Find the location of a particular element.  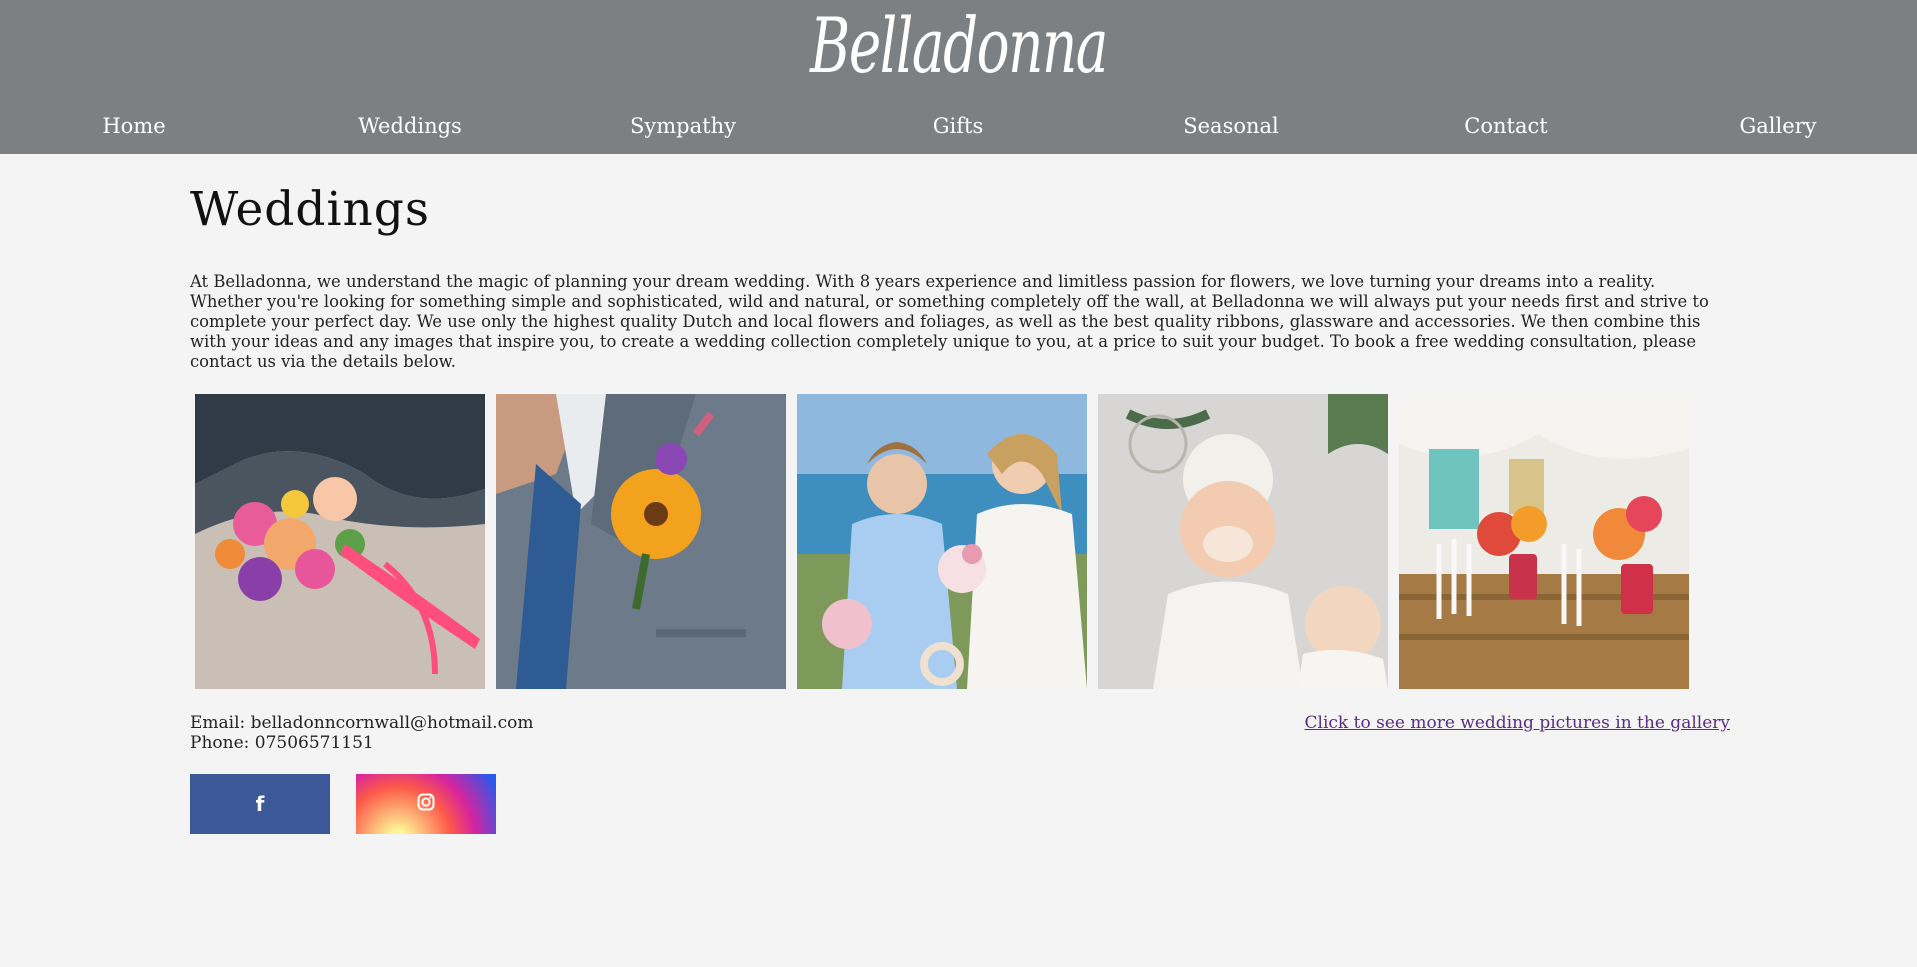

nav-contact: Contact is located at coordinates (1505, 126).